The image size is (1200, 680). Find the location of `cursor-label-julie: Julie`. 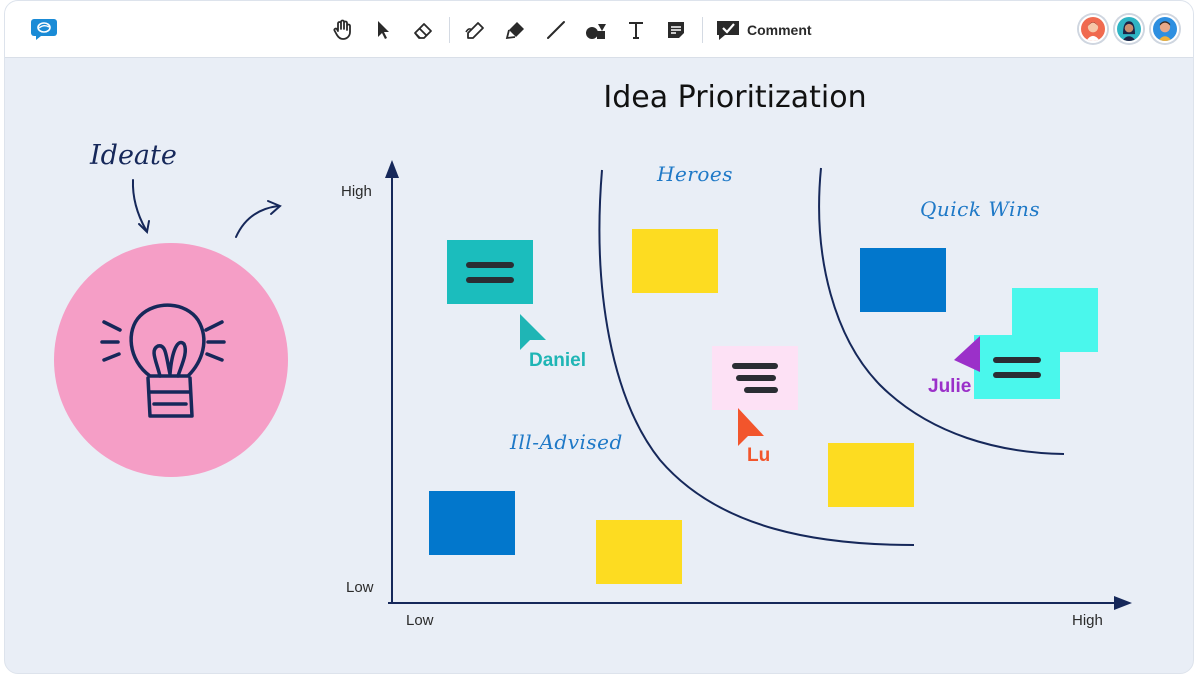

cursor-label-julie: Julie is located at coordinates (950, 386).